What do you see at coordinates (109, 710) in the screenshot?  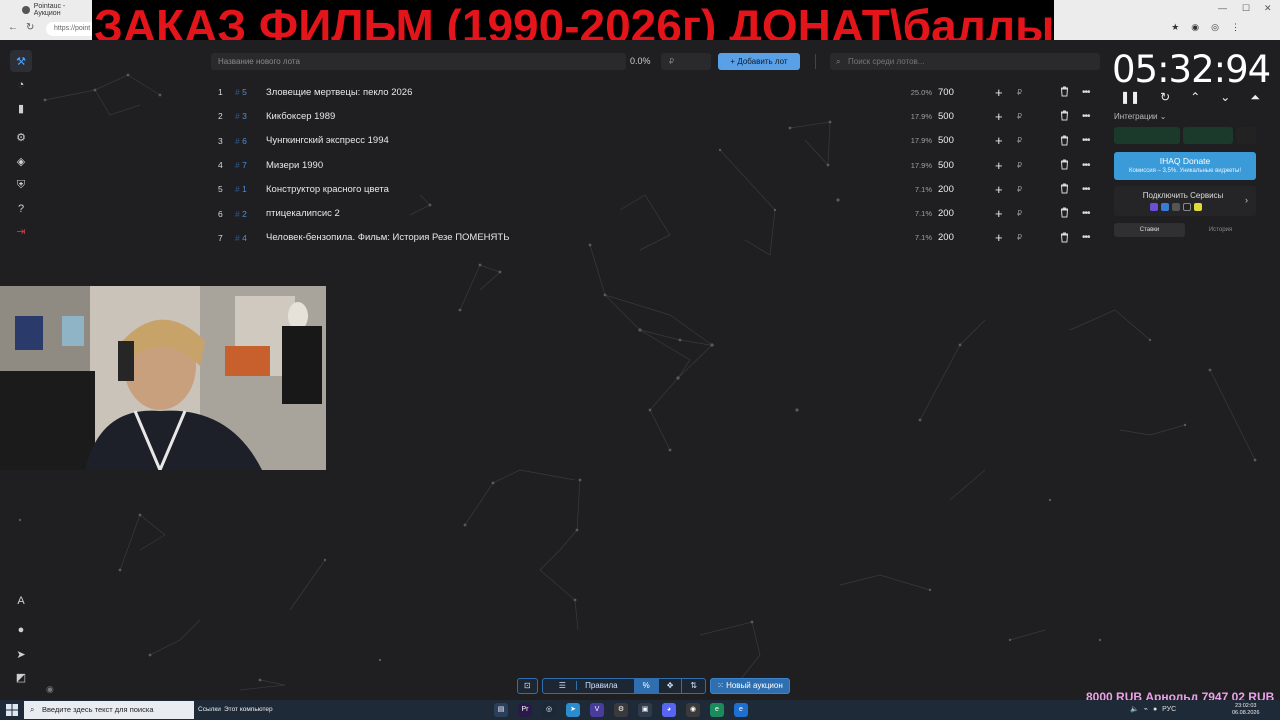 I see `taskbar-search-input: ⌕ Введите здесь текст для поиска` at bounding box center [109, 710].